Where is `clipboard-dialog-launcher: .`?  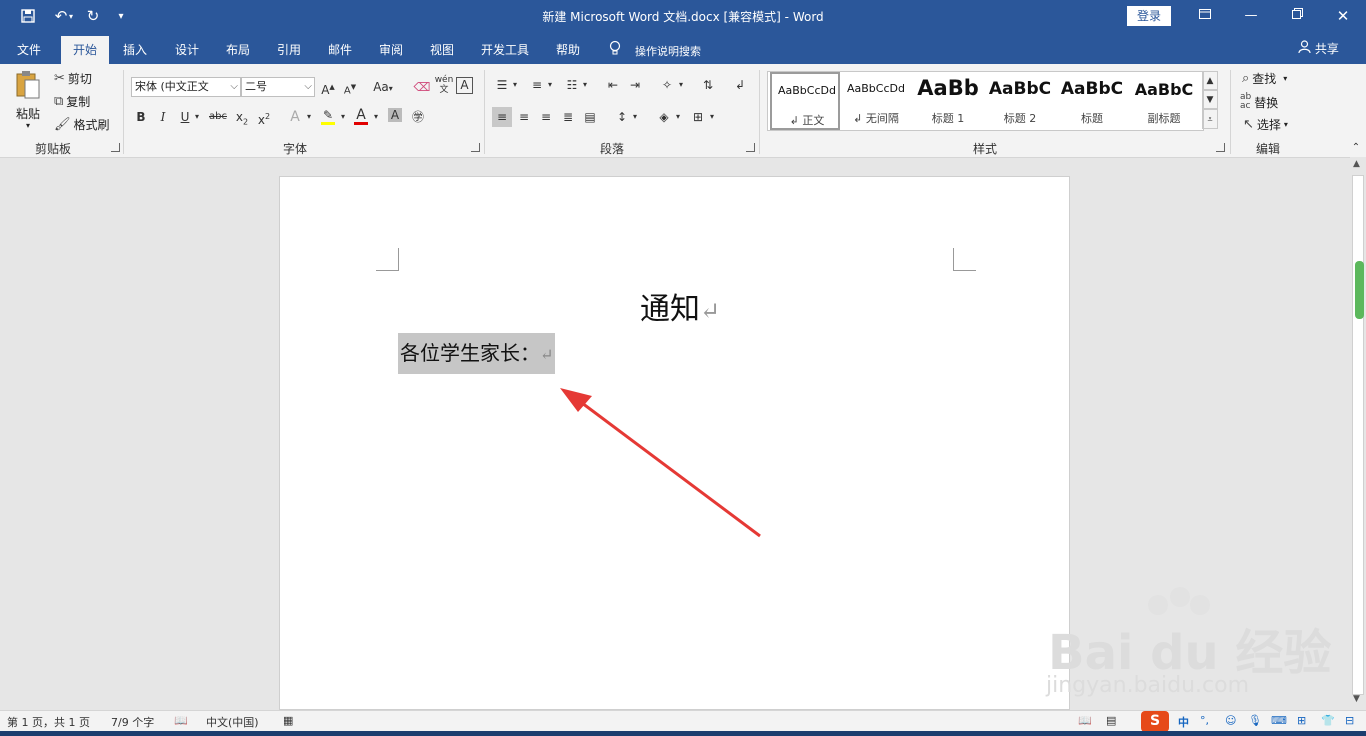
clipboard-dialog-launcher: . is located at coordinates (115, 147).